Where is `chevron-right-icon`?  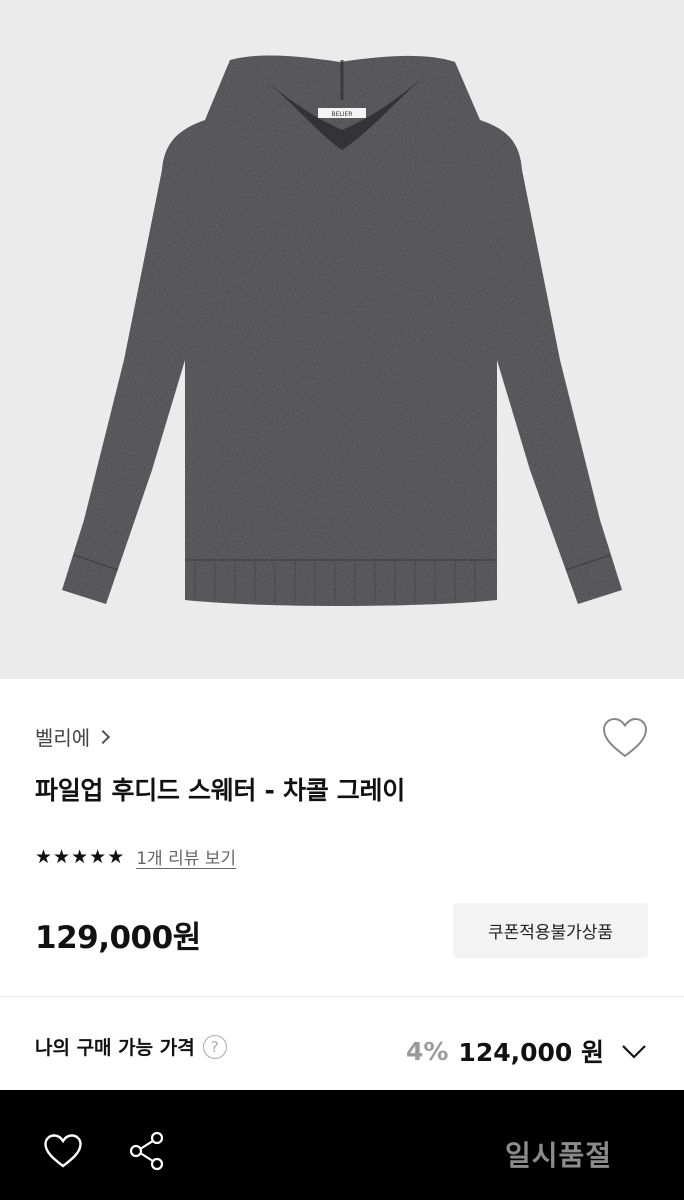 chevron-right-icon is located at coordinates (103, 736).